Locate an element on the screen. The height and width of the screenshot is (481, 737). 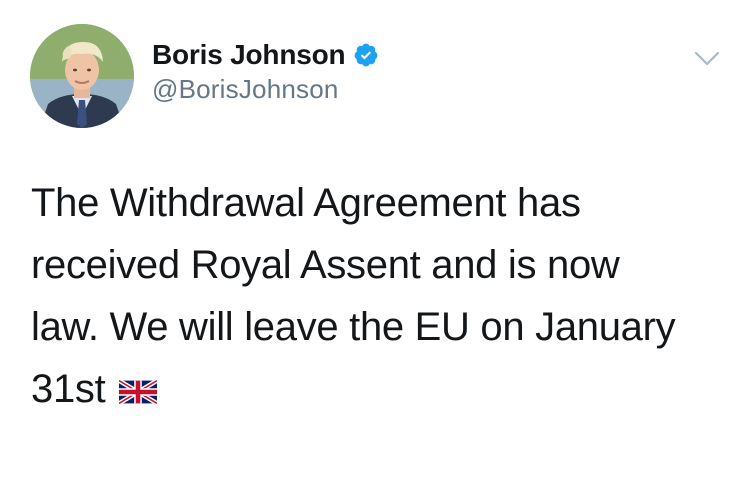
tweet-header: Boris Johnson @BorisJohnson is located at coordinates (265, 71).